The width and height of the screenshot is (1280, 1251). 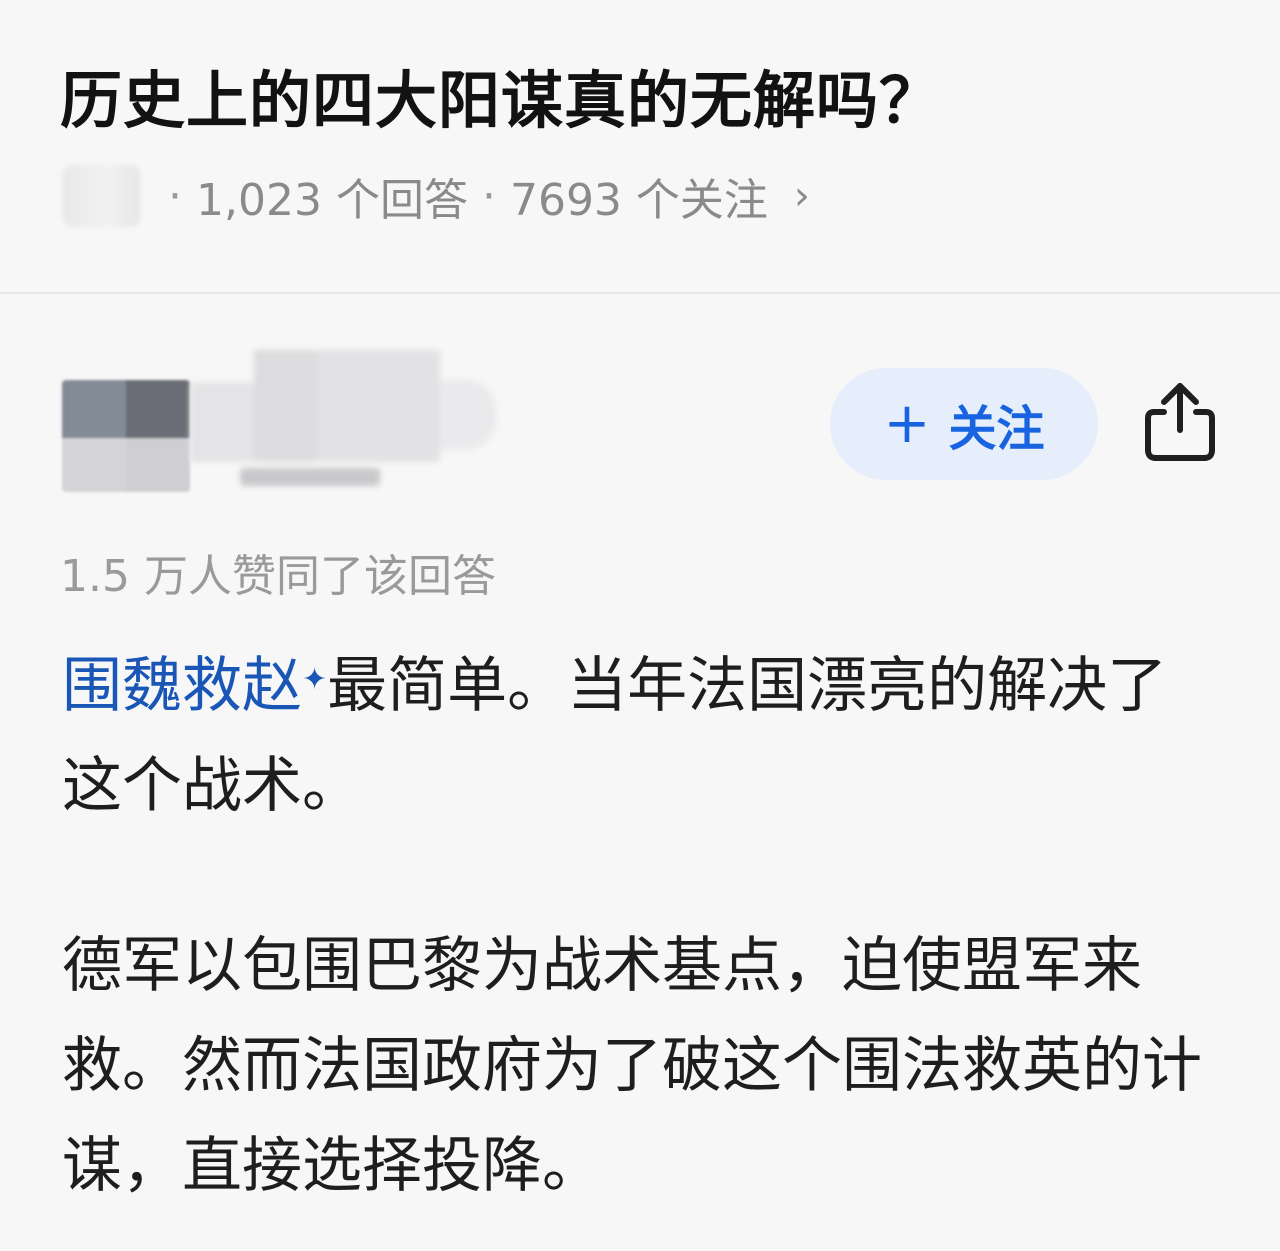 I want to click on blurred-topic-tag, so click(x=101, y=196).